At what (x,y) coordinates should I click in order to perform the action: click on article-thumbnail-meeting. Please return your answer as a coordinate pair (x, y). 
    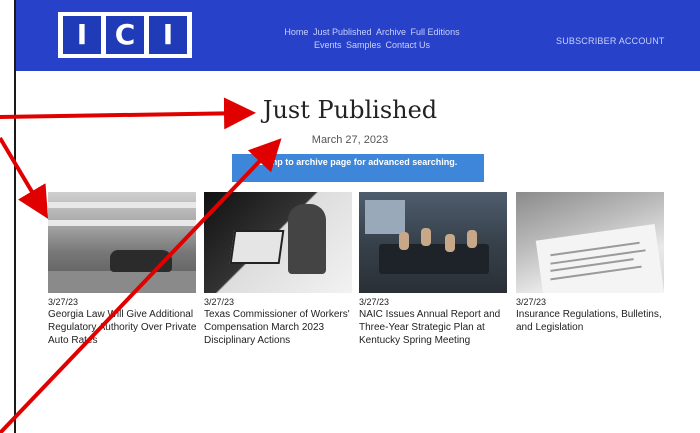
    Looking at the image, I should click on (433, 242).